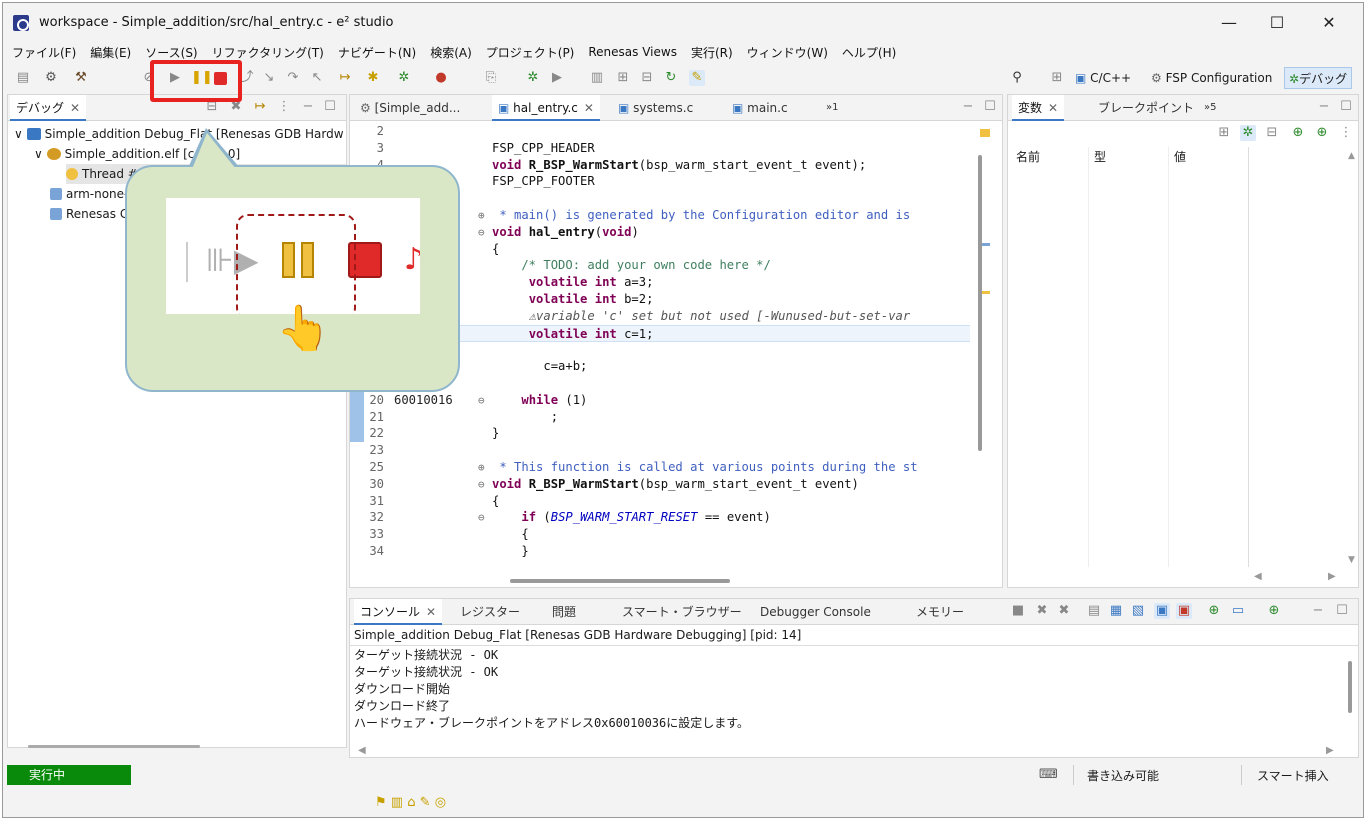 Image resolution: width=1369 pixels, height=824 pixels. Describe the element at coordinates (1351, 156) in the screenshot. I see `scroll-up-icon: ▲` at that location.